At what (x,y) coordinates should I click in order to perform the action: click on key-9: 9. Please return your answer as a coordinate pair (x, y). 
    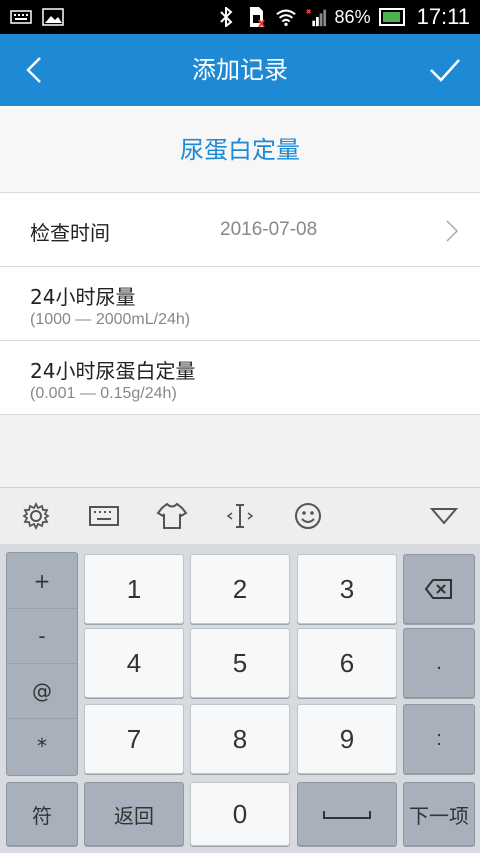
    Looking at the image, I should click on (347, 739).